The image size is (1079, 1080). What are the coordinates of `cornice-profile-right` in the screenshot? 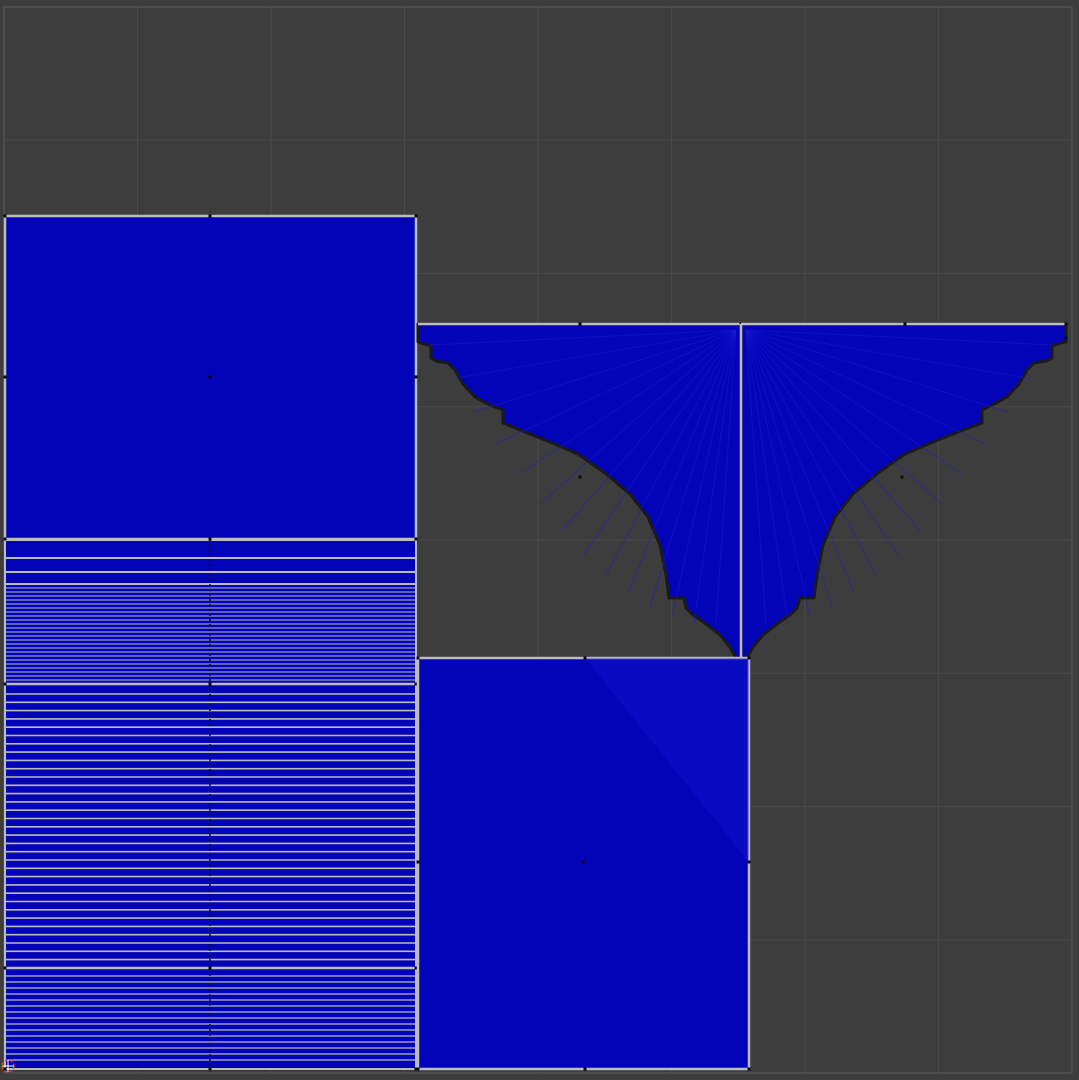 It's located at (903, 491).